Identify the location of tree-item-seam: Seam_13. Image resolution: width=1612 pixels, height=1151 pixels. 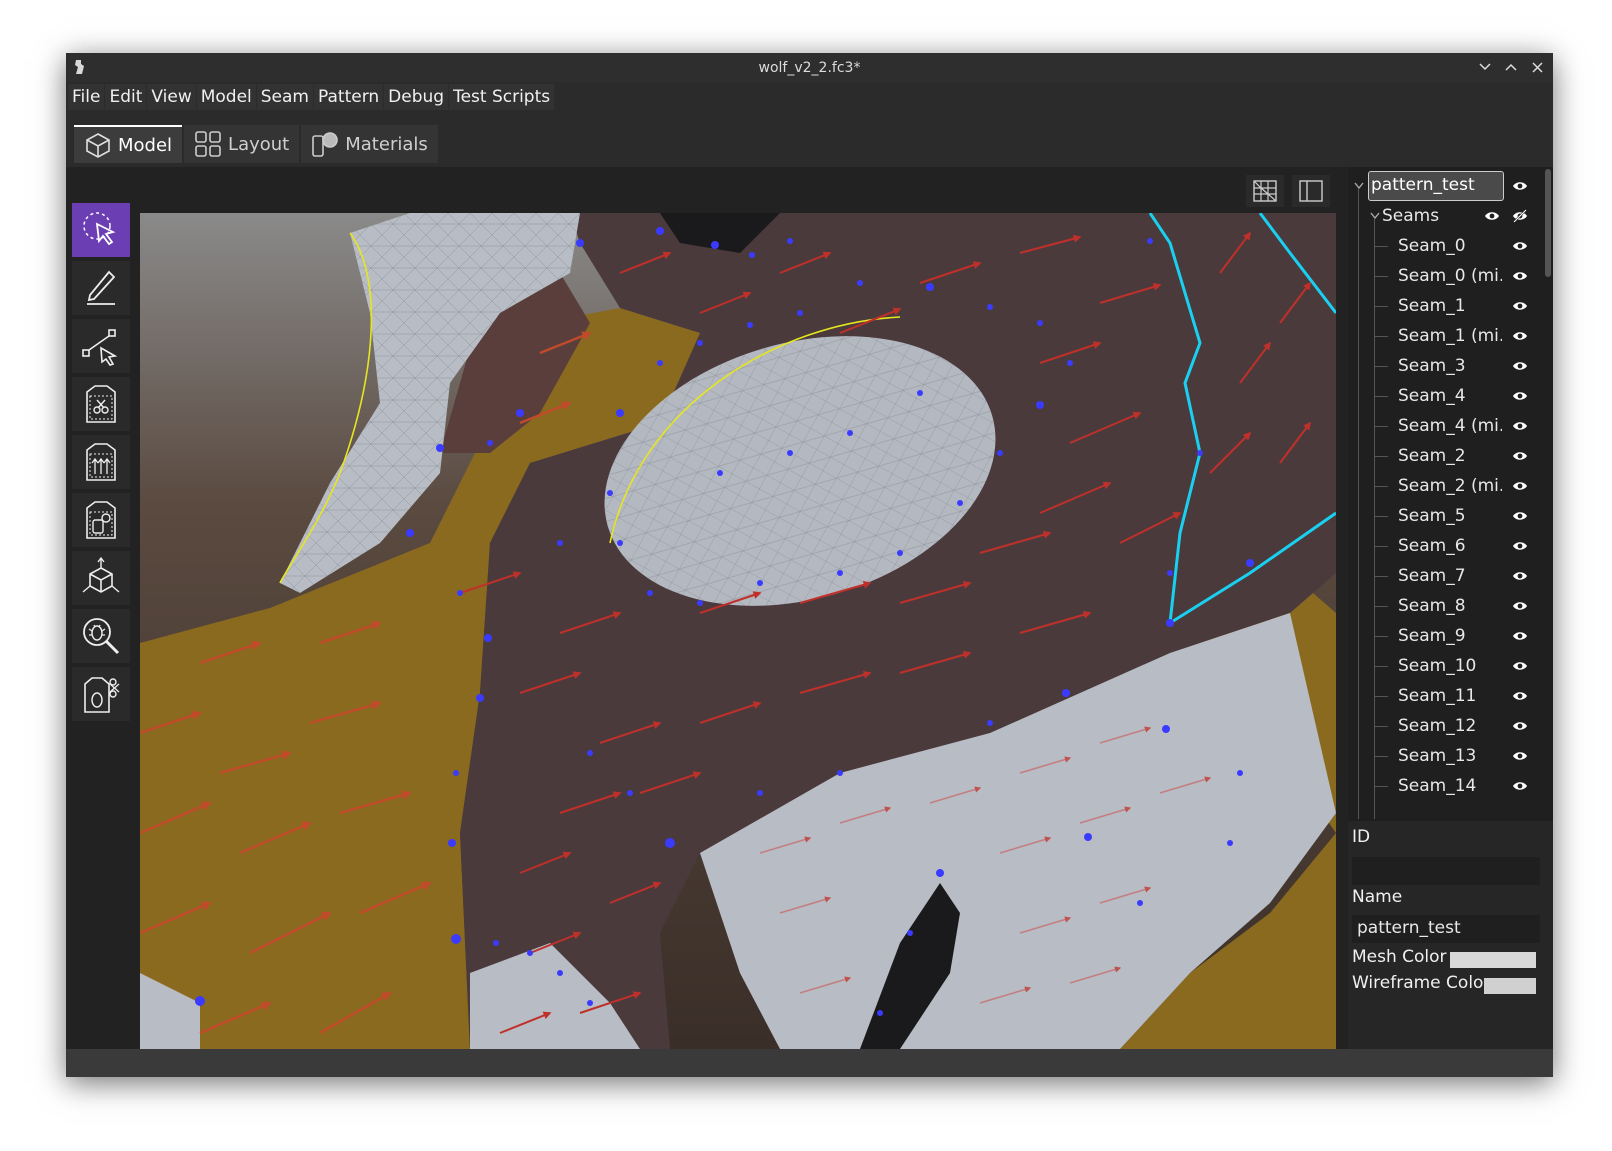
(1441, 756).